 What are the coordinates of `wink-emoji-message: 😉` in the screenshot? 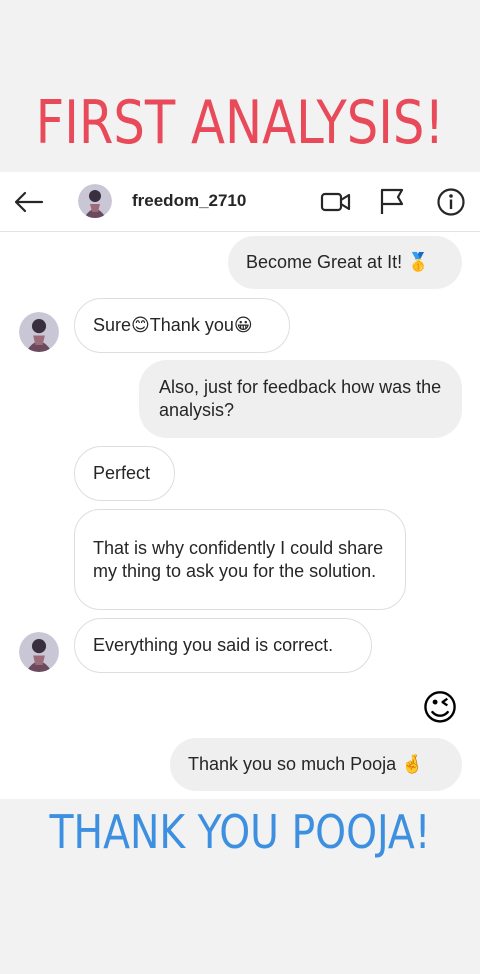 It's located at (440, 708).